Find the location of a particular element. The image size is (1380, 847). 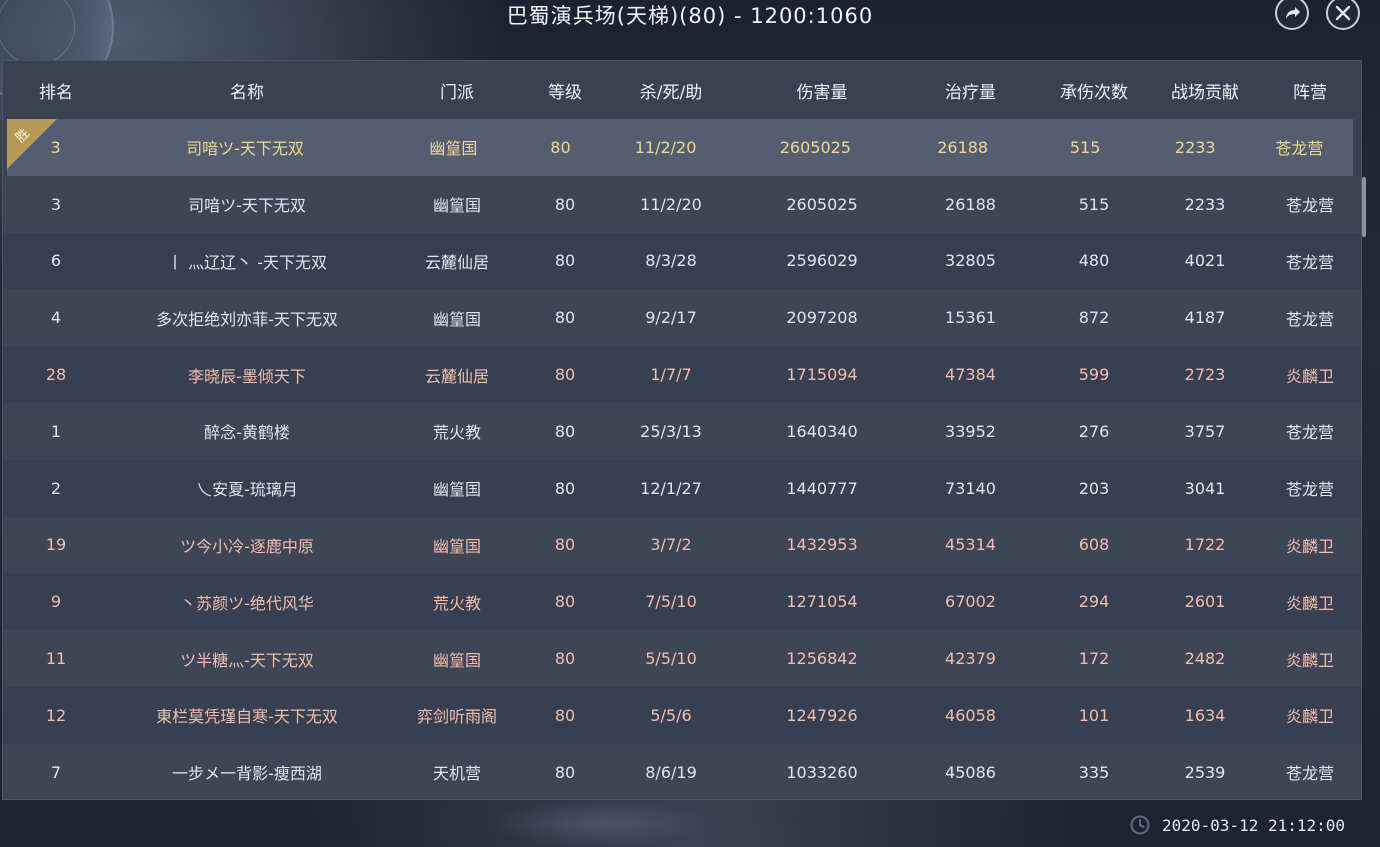

cell-heal: 47384 is located at coordinates (970, 375).